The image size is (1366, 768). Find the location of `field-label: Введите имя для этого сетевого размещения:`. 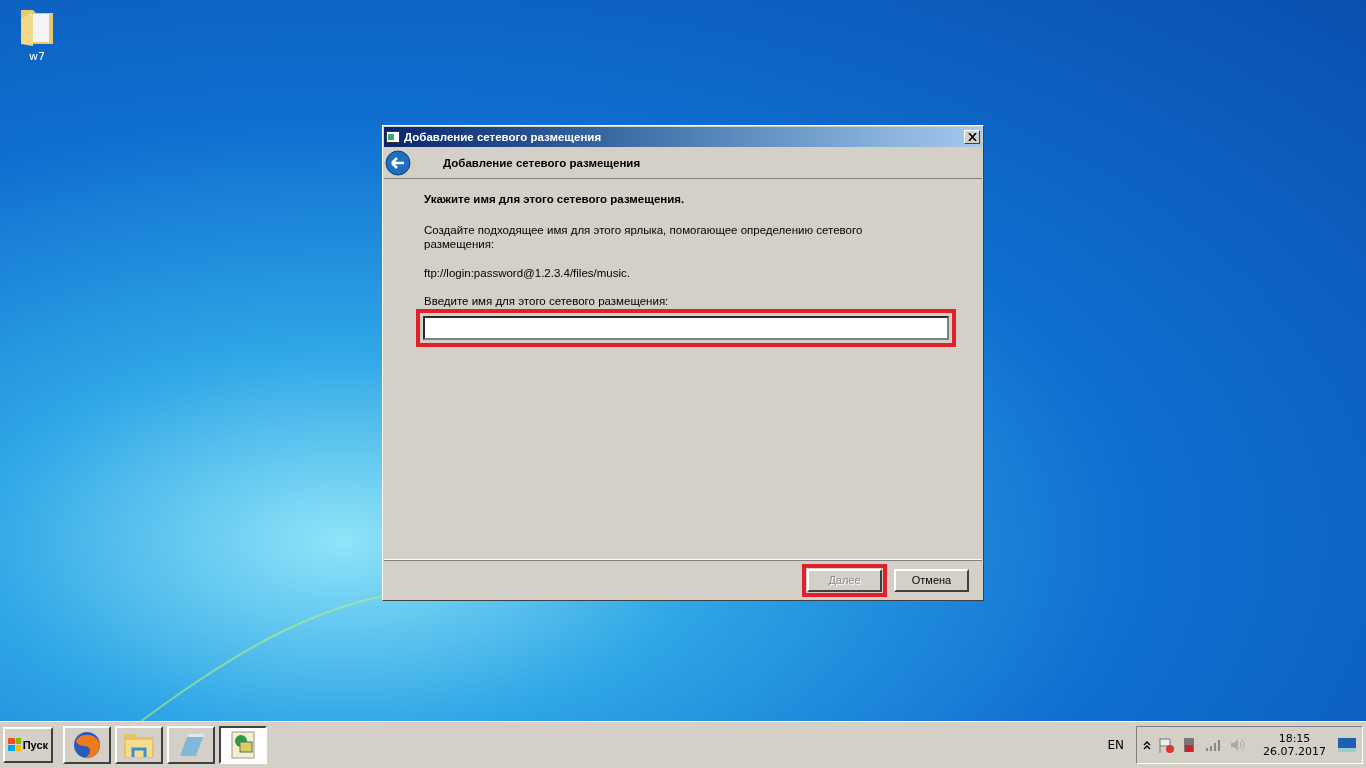

field-label: Введите имя для этого сетевого размещения: is located at coordinates (547, 301).